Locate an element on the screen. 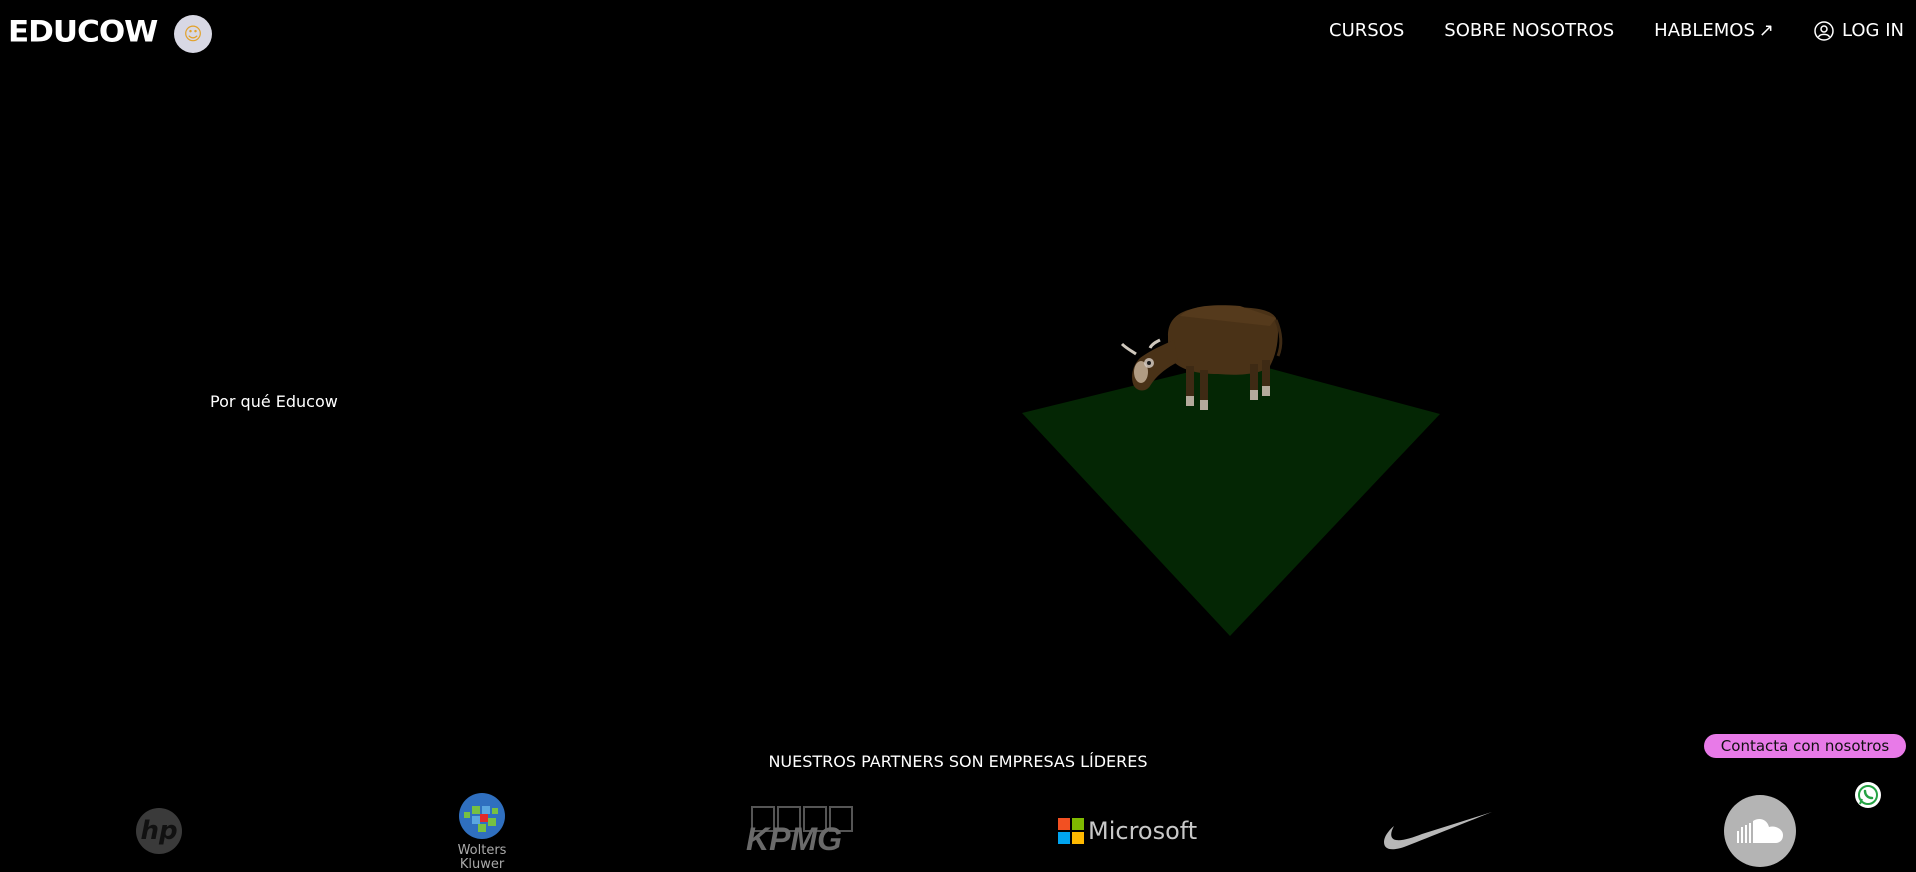 The height and width of the screenshot is (872, 1916). microsoft-logo: Microsoft is located at coordinates (1127, 831).